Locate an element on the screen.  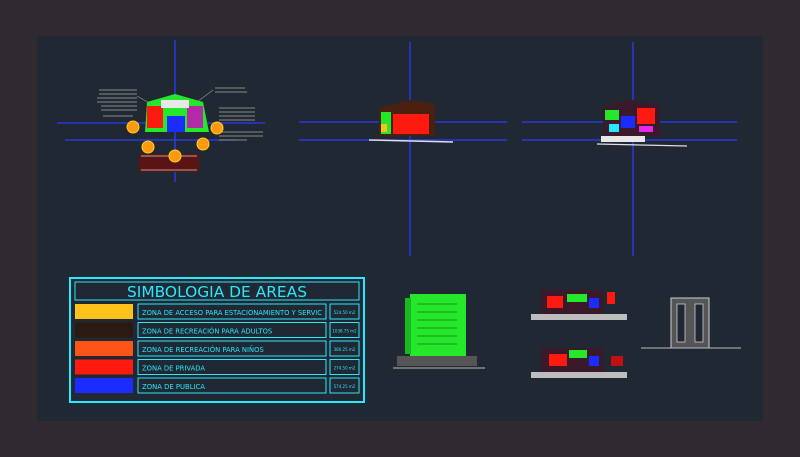
elevation-green-sidebar is located at coordinates (408, 326).